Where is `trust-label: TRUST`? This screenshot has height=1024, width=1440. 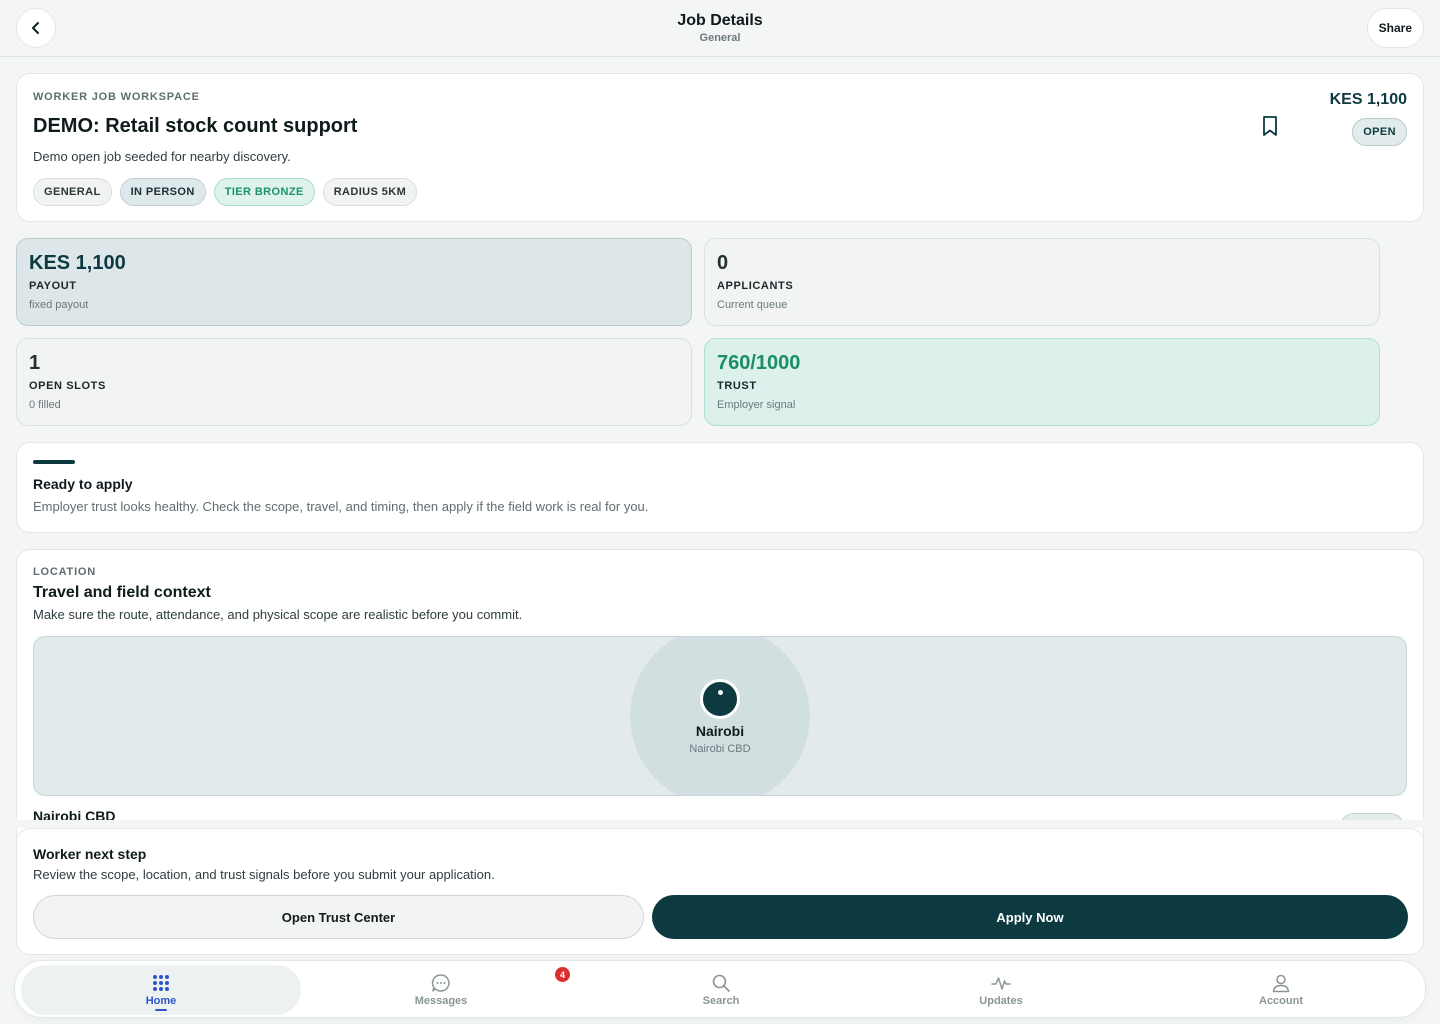 trust-label: TRUST is located at coordinates (737, 386).